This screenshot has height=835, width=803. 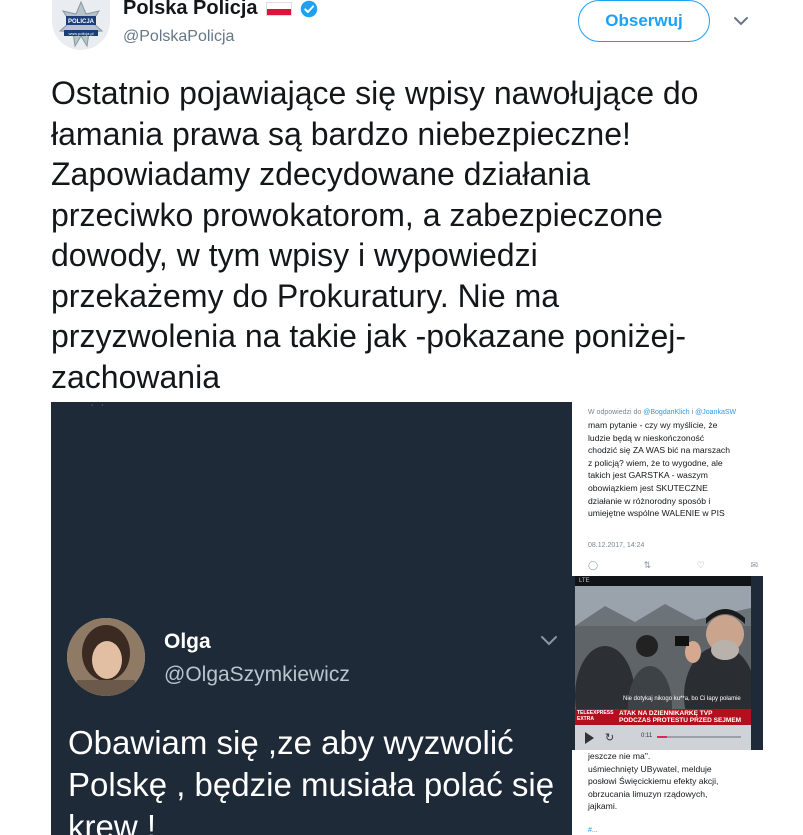 I want to click on olga-avatar, so click(x=106, y=657).